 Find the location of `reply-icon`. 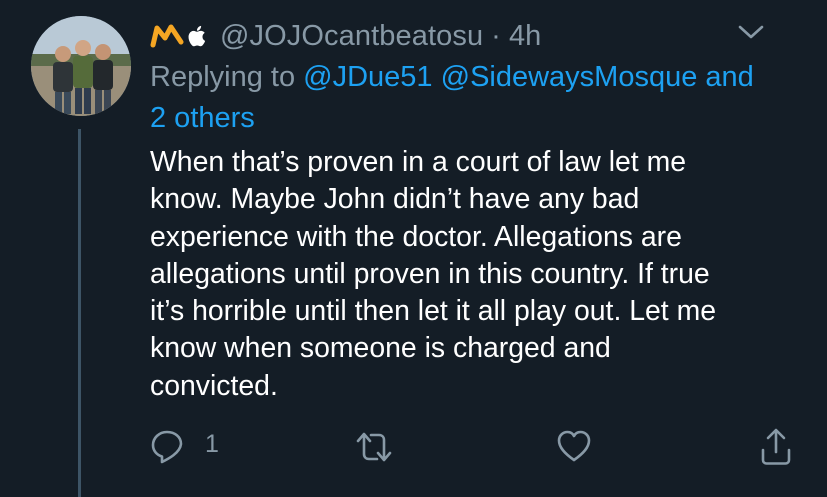

reply-icon is located at coordinates (167, 447).